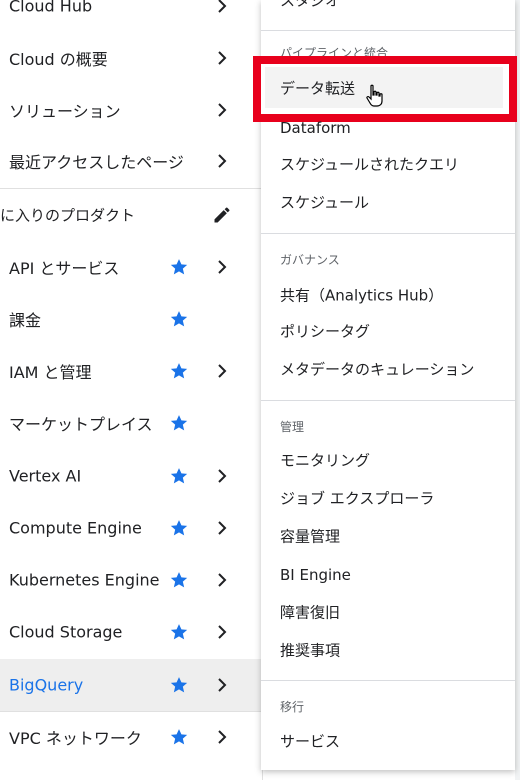 The height and width of the screenshot is (780, 520). What do you see at coordinates (325, 331) in the screenshot?
I see `submenu-item-label: ポリシータグ` at bounding box center [325, 331].